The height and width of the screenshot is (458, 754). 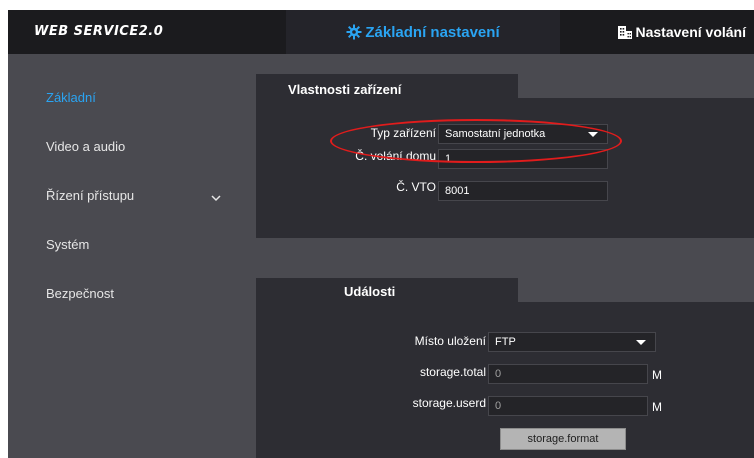 I want to click on storage-used-input: 0, so click(x=568, y=406).